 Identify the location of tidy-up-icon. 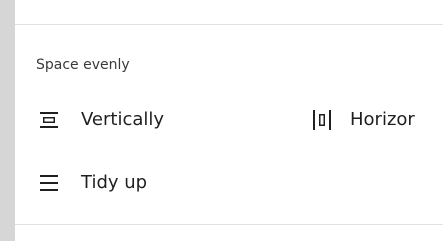
(49, 183).